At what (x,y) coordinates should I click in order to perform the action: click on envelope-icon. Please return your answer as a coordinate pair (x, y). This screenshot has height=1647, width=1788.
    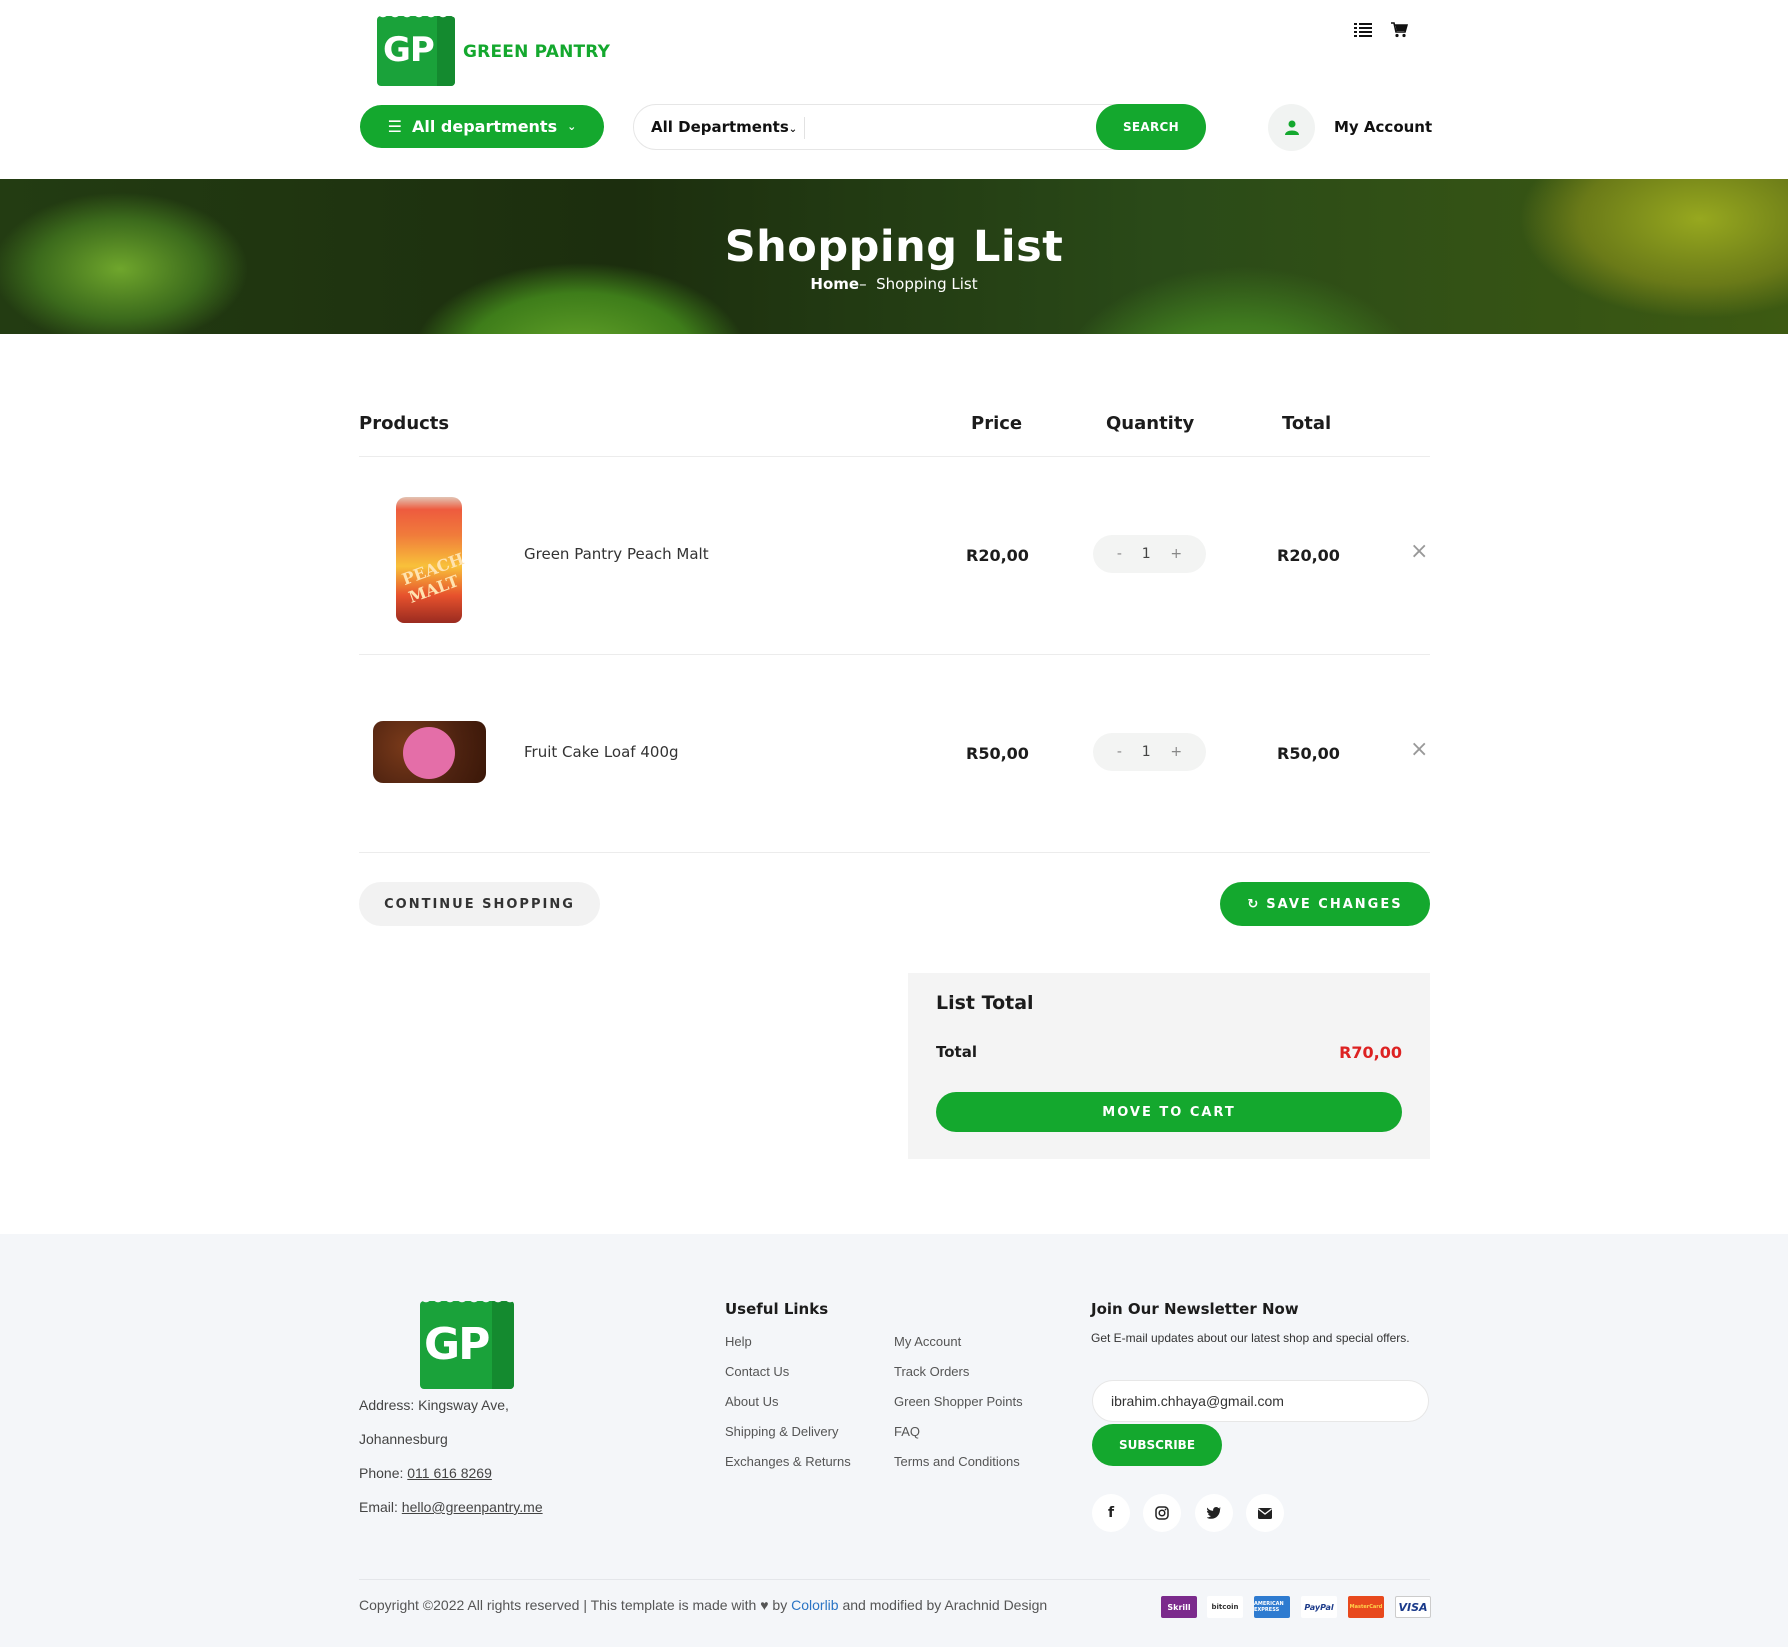
    Looking at the image, I should click on (1265, 1513).